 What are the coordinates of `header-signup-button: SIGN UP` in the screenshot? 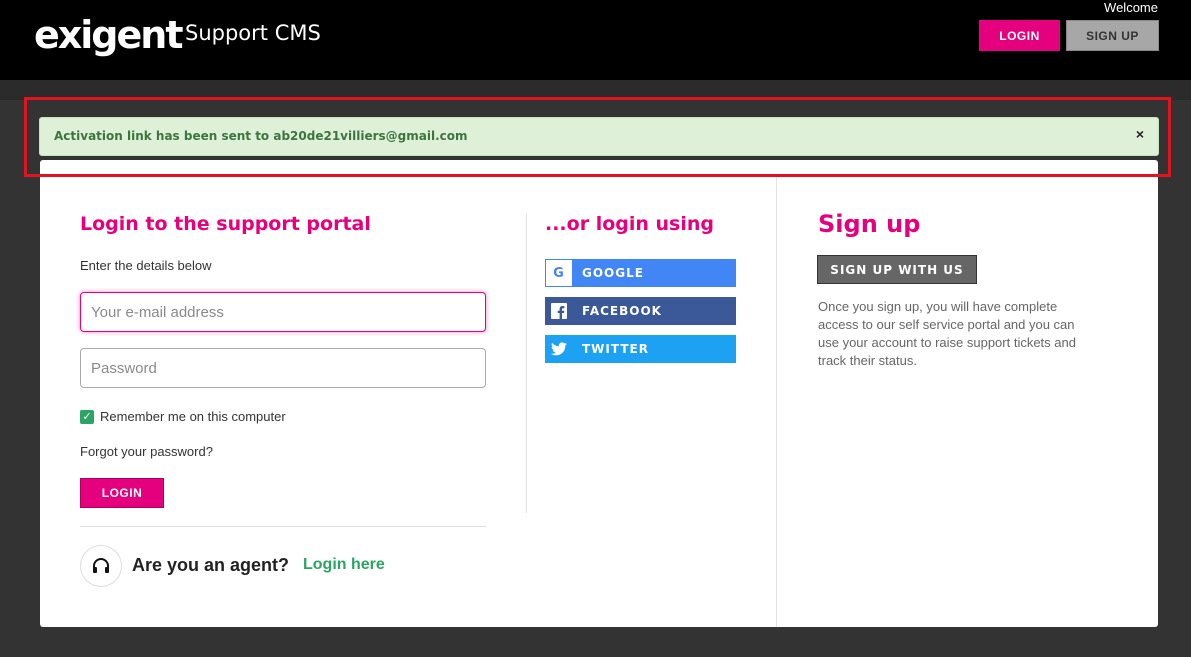 It's located at (1112, 35).